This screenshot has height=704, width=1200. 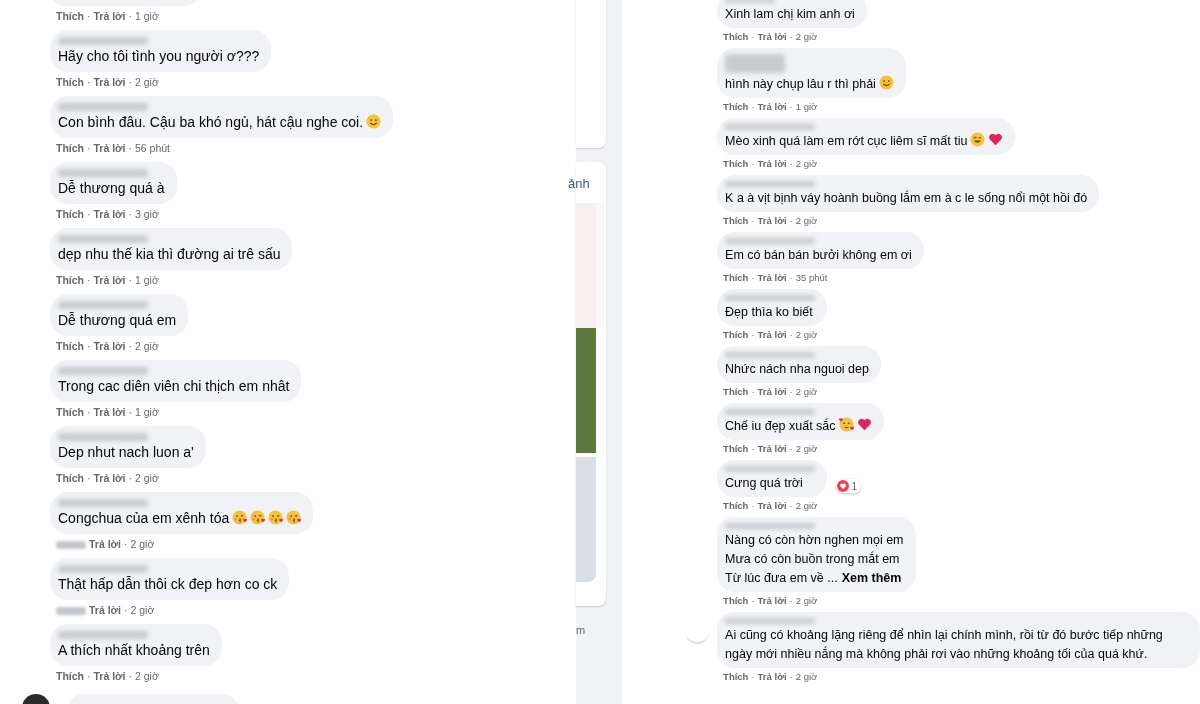 I want to click on comment-text: Ai cũng có khoảng lặng riêng để nhìn lại chính mình, rồi từ đó bước tiếp những ngày mới nhiều nắng mà không phải rơi vào những khoảng tối của quá khứ., so click(x=944, y=644).